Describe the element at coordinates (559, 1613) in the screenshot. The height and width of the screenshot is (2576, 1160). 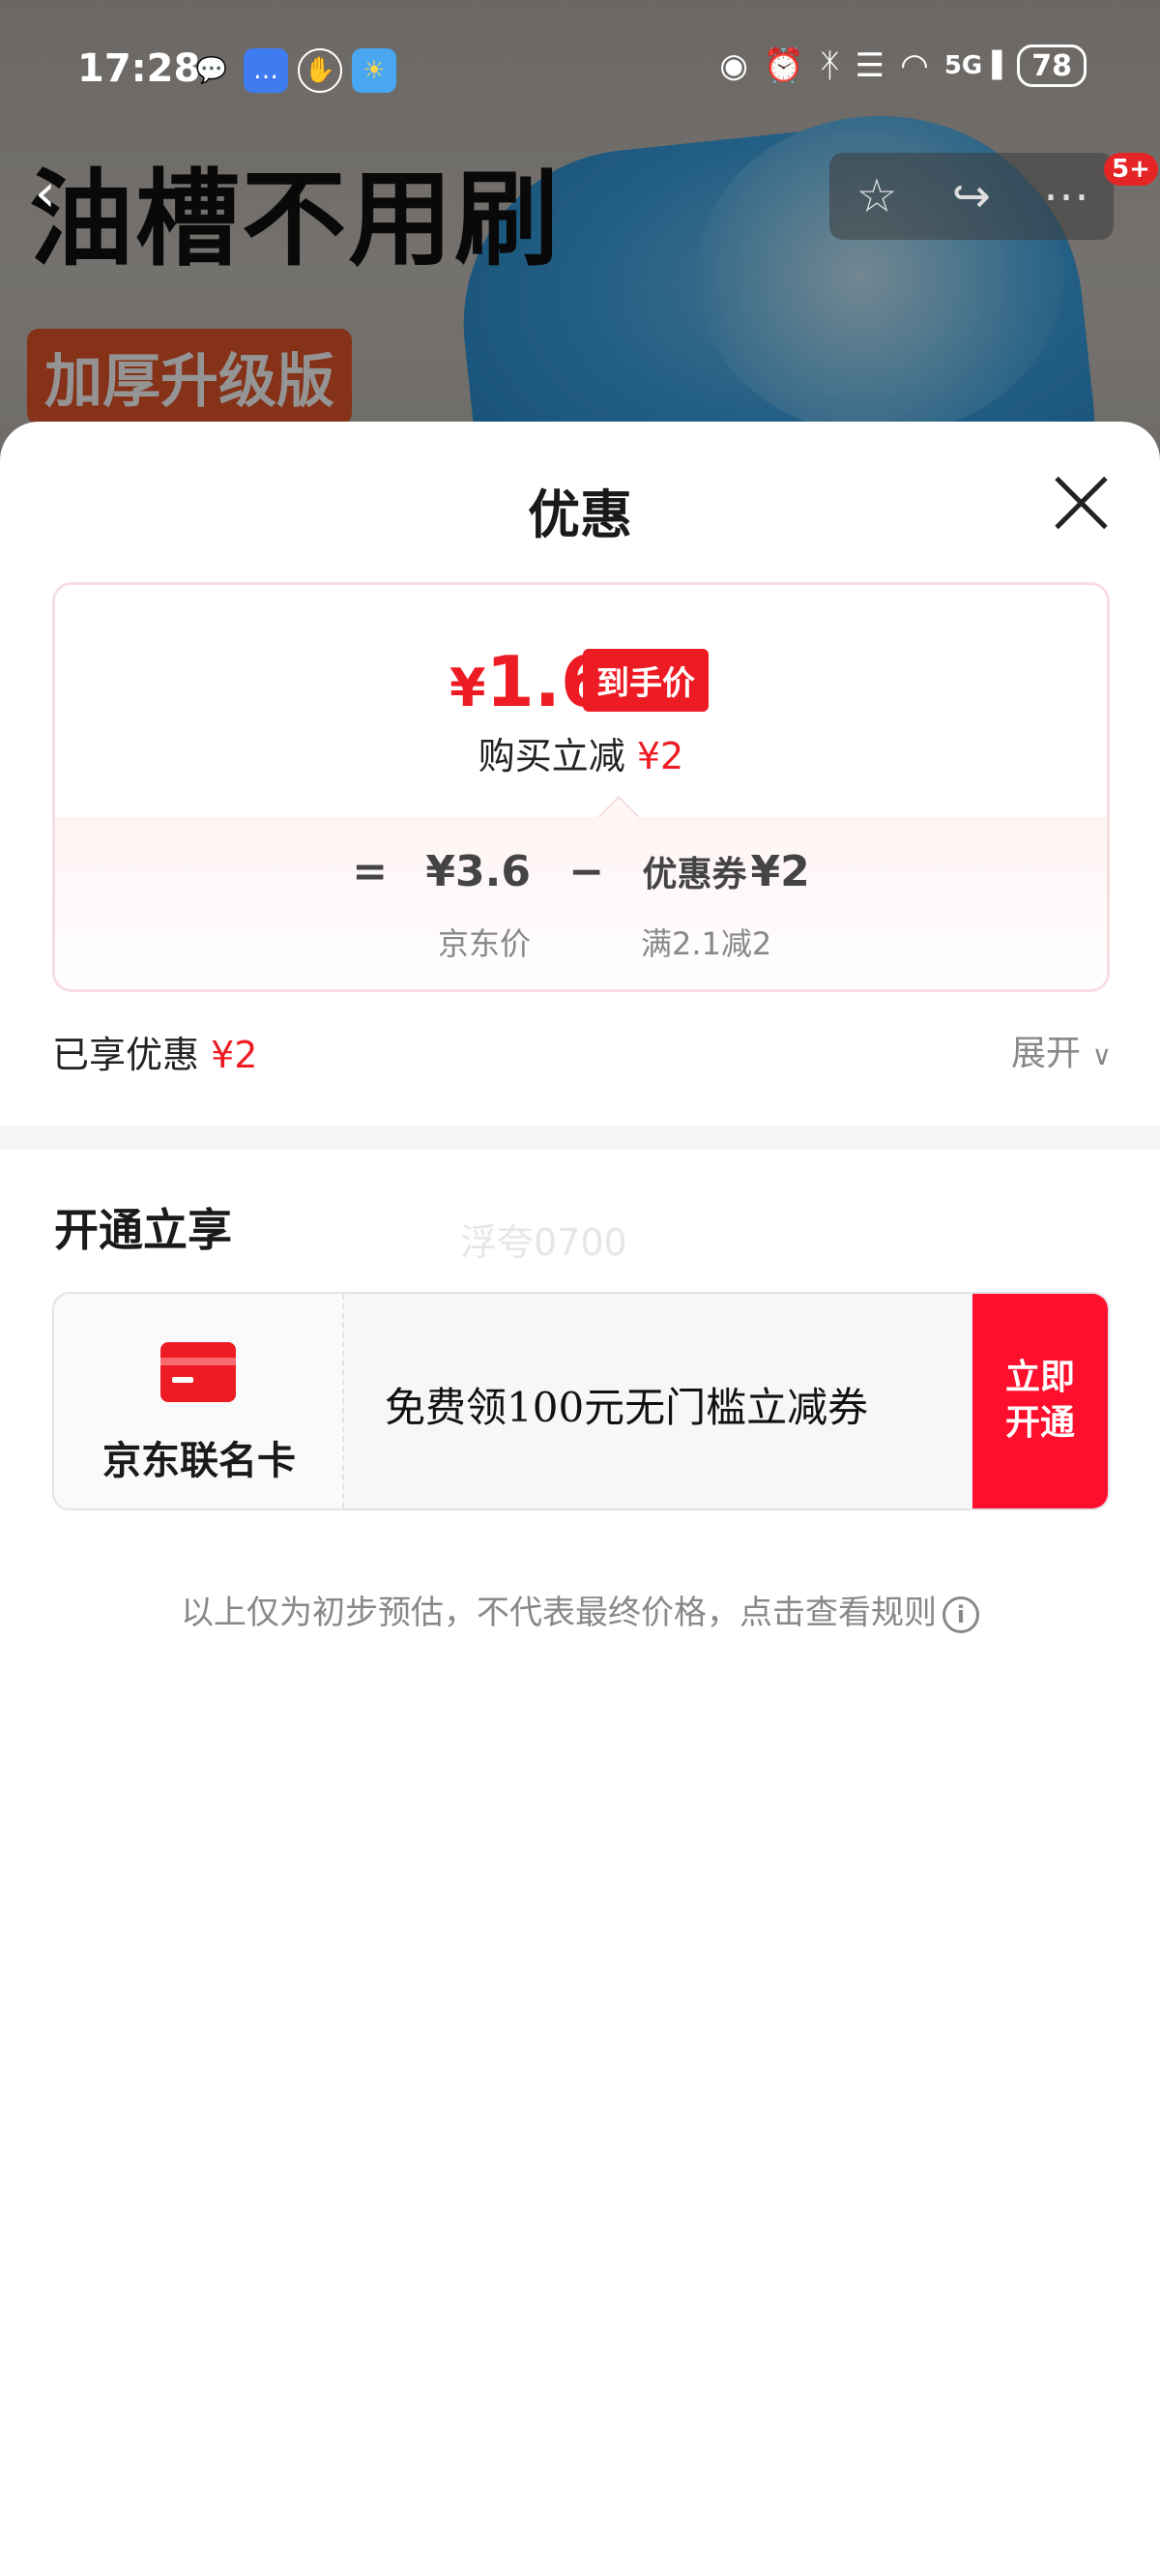
I see `disclaimer-text: 以上仅为初步预估，不代表最终价格，点击查看规则` at that location.